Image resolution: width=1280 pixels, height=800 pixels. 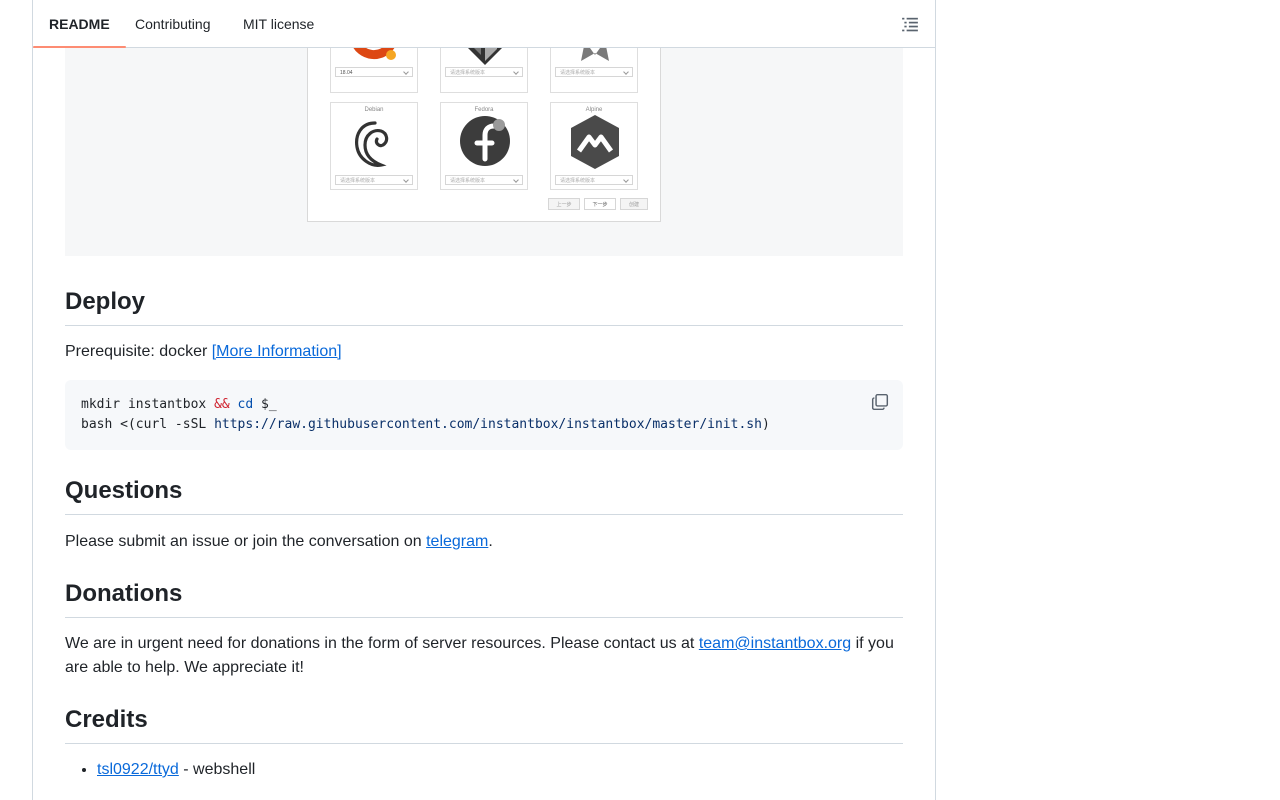 What do you see at coordinates (484, 352) in the screenshot?
I see `deploy-prerequisite: Prerequisite: docker [More Information]` at bounding box center [484, 352].